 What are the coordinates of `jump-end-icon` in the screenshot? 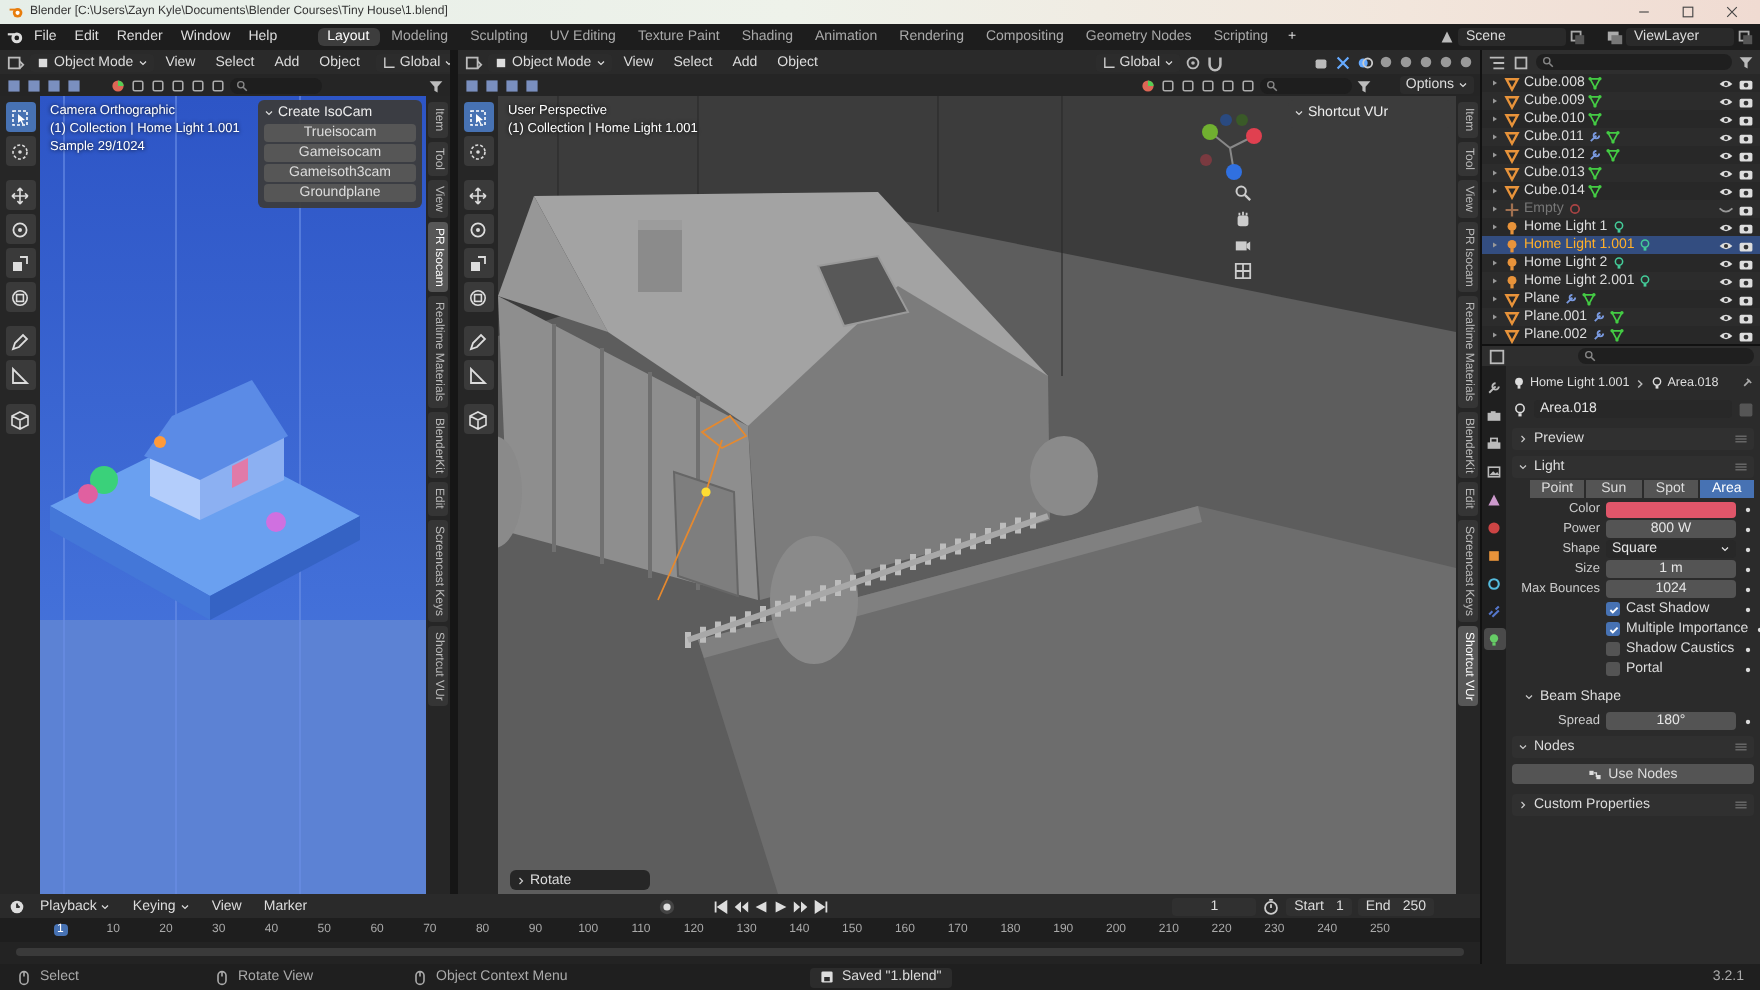 It's located at (820, 906).